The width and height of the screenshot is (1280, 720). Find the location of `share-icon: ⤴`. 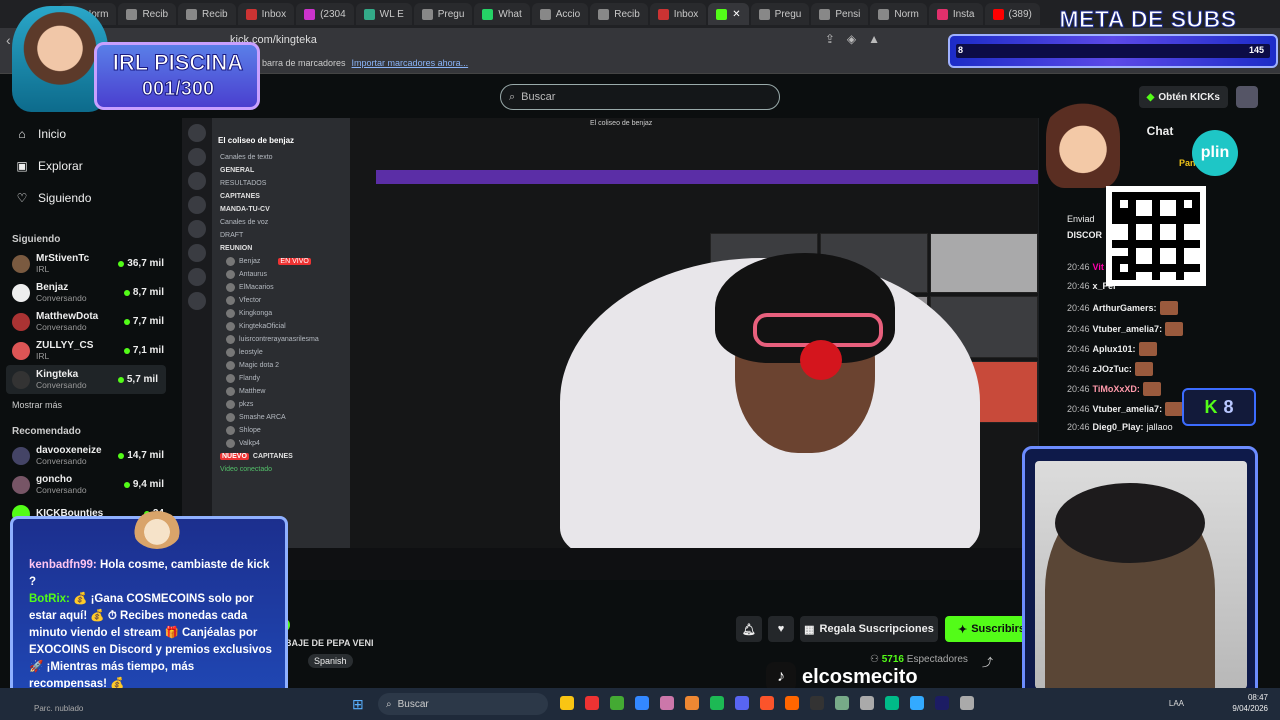

share-icon: ⤴ is located at coordinates (987, 662).